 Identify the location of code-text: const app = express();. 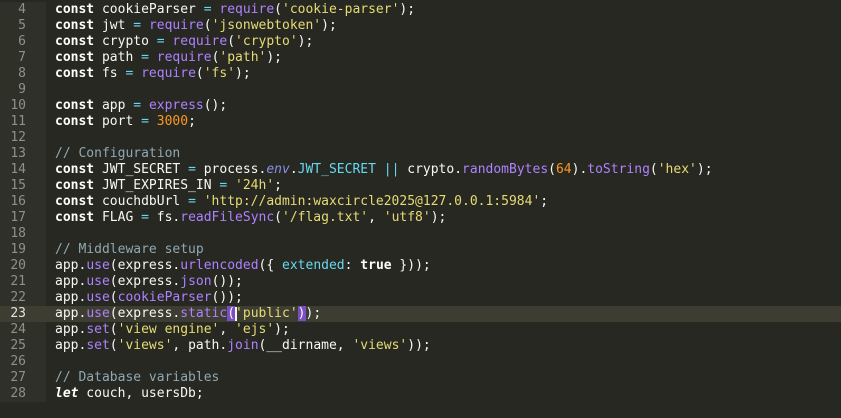
(141, 106).